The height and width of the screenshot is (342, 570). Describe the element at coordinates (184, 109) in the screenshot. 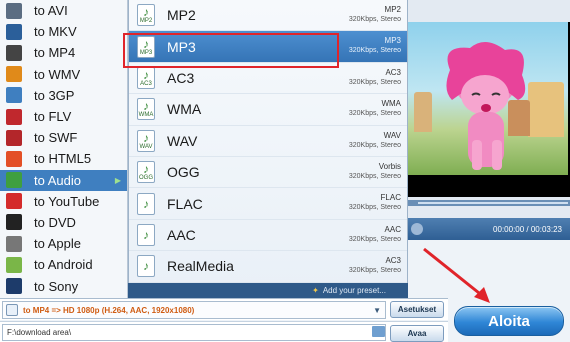

I see `audio-format-name: WMA` at that location.